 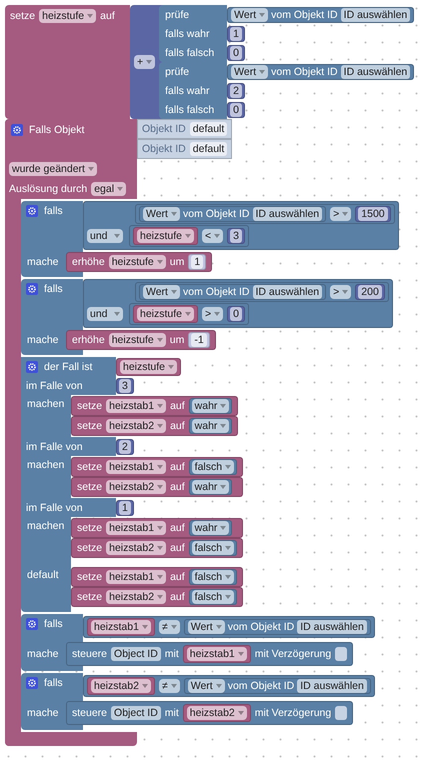 I want to click on block-label: steuere, so click(x=90, y=654).